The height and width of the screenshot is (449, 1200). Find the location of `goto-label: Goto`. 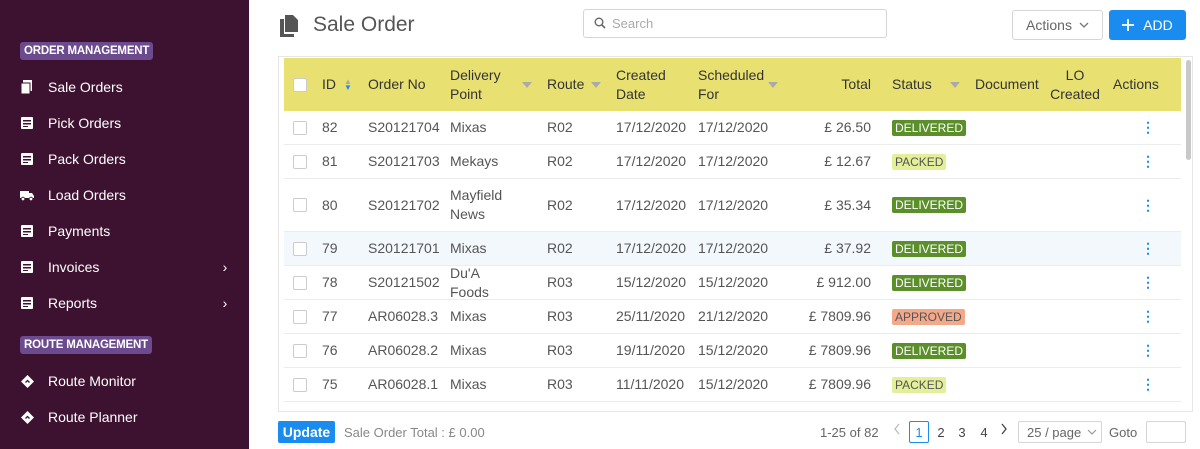

goto-label: Goto is located at coordinates (1123, 432).